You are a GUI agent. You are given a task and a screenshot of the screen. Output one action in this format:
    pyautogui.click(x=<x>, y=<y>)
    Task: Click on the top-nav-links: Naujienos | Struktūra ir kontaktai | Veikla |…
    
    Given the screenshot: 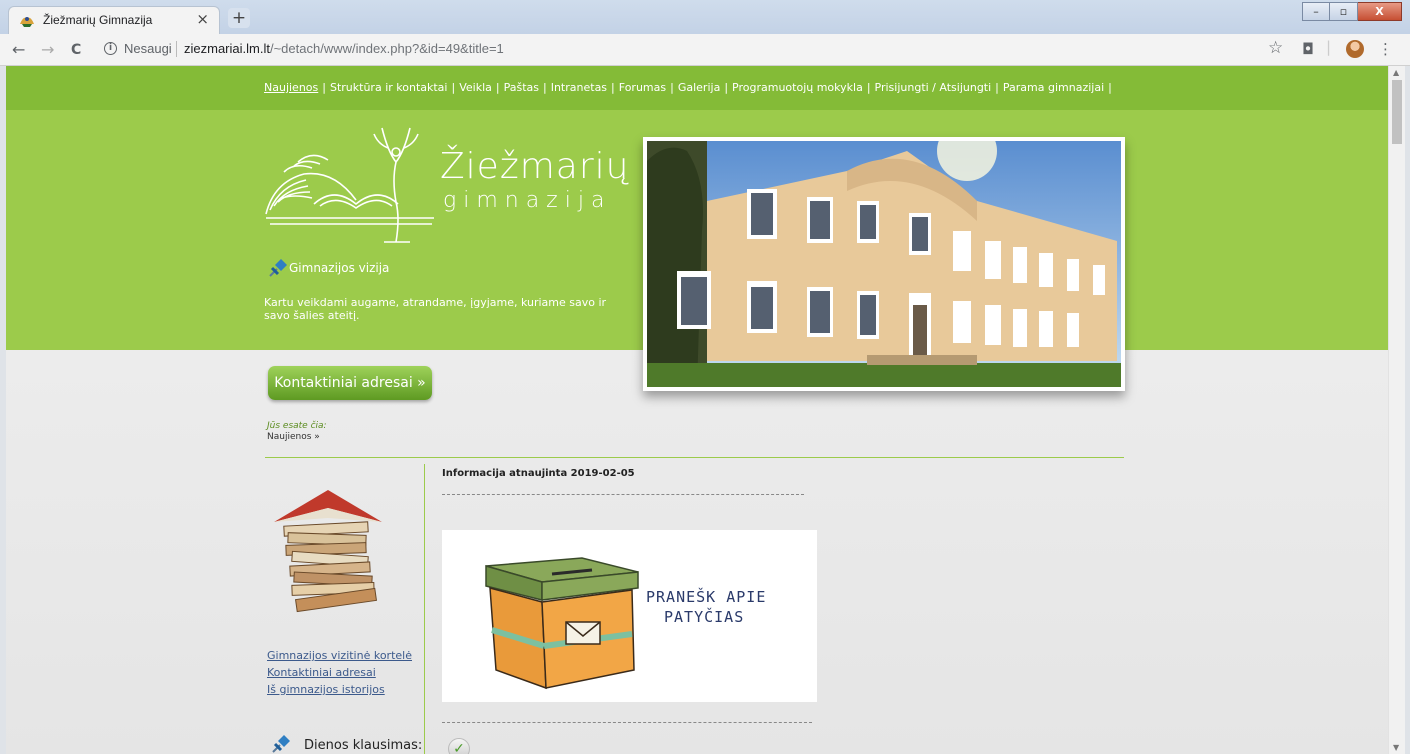 What is the action you would take?
    pyautogui.click(x=690, y=87)
    